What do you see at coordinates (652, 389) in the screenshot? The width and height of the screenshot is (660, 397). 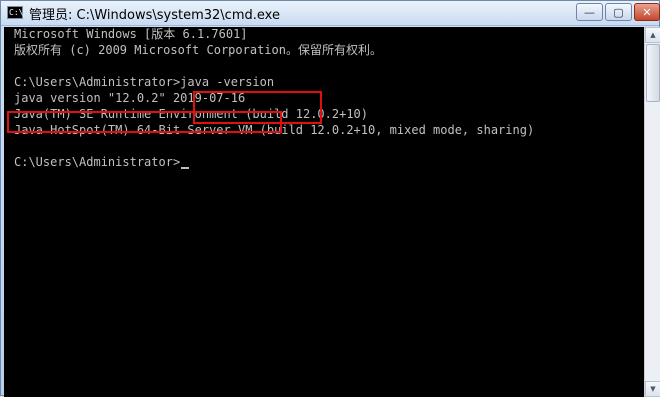 I see `arrow-down-icon: ▼` at bounding box center [652, 389].